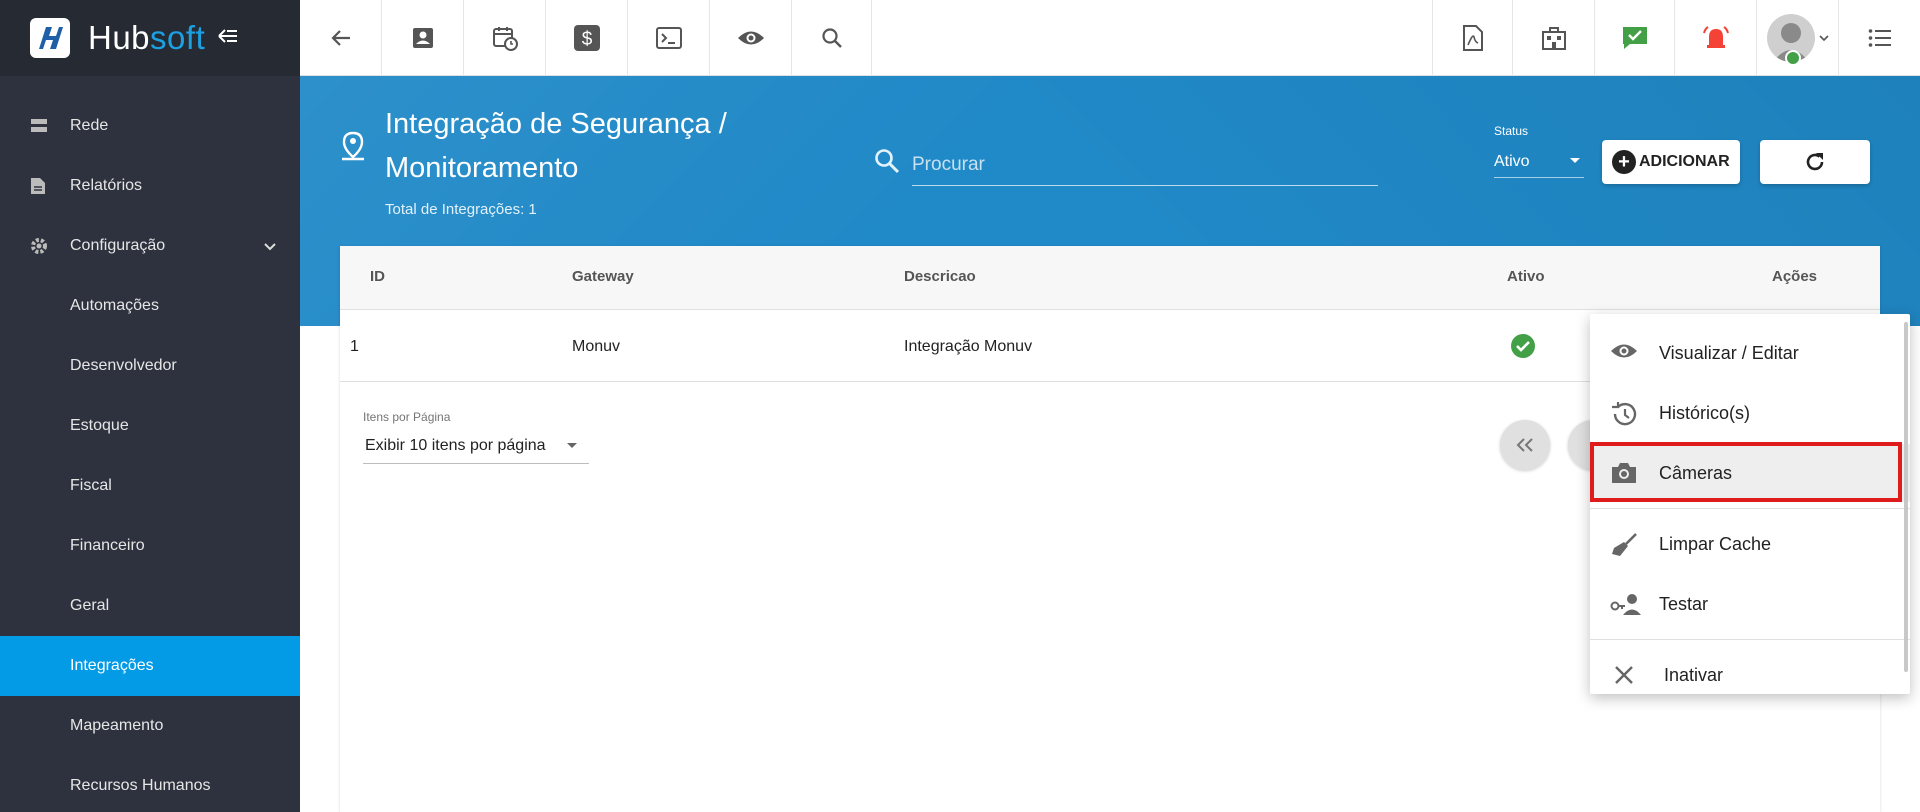  I want to click on server-icon, so click(39, 128).